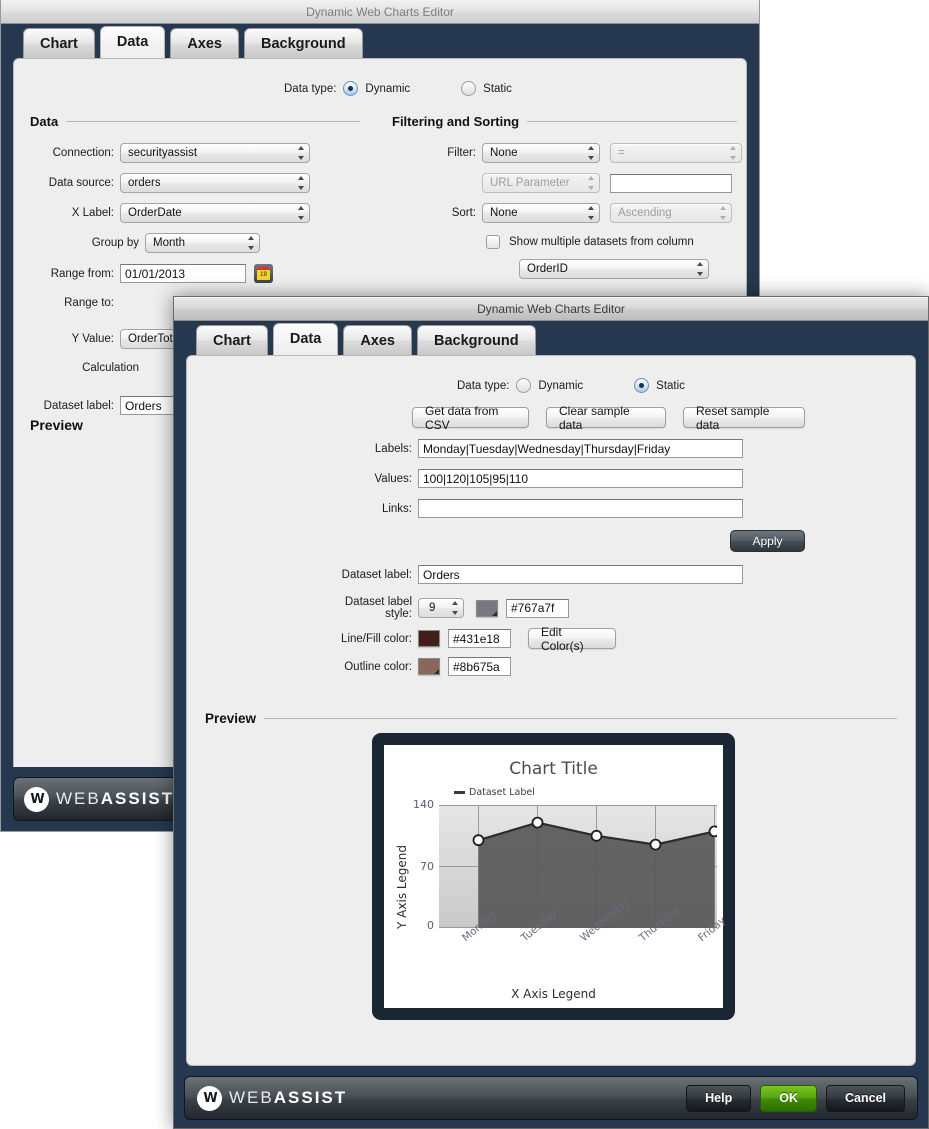  What do you see at coordinates (642, 385) in the screenshot?
I see `front-radio-static` at bounding box center [642, 385].